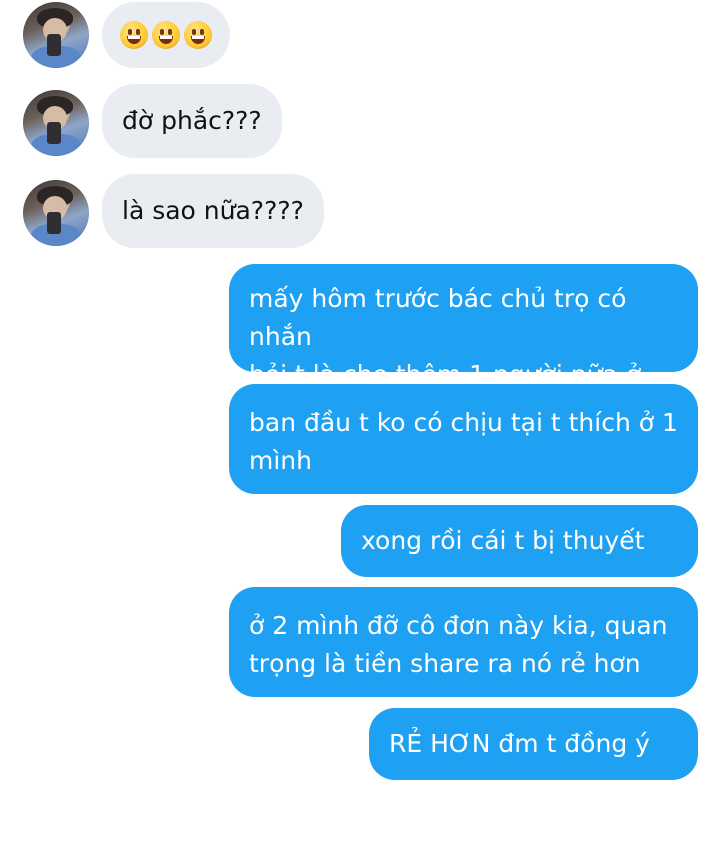  What do you see at coordinates (463, 422) in the screenshot?
I see `message-line: ban đầu t ko có chịu tại t thích ở 1` at bounding box center [463, 422].